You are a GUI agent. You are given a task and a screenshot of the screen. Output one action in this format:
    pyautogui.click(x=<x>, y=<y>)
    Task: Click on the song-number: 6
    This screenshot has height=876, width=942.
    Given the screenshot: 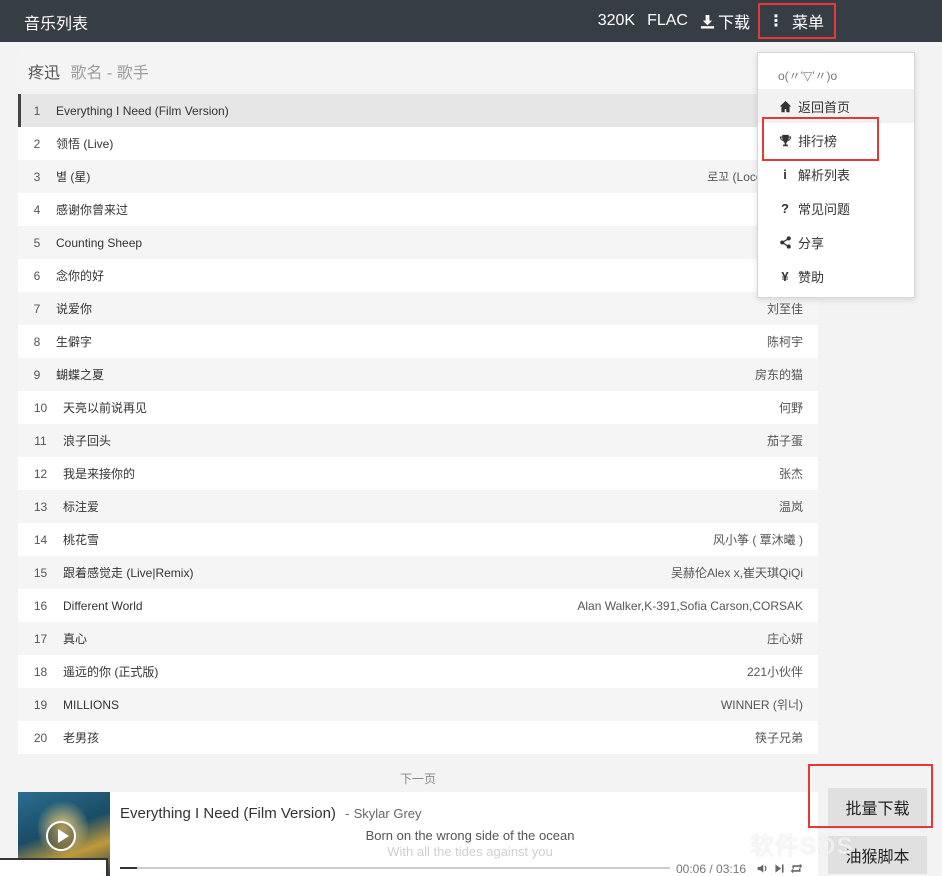 What is the action you would take?
    pyautogui.click(x=37, y=275)
    